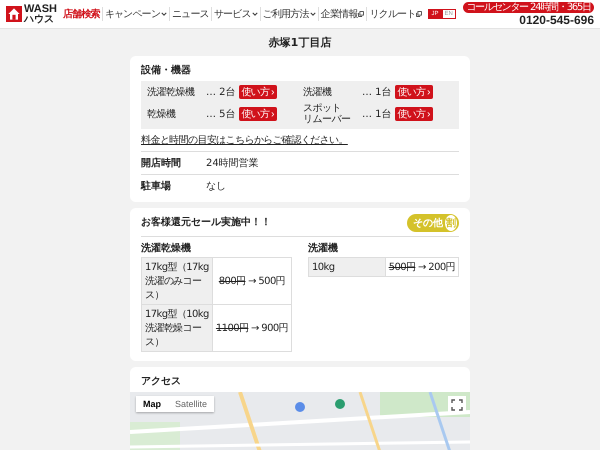  I want to click on info-value: なし, so click(216, 186).